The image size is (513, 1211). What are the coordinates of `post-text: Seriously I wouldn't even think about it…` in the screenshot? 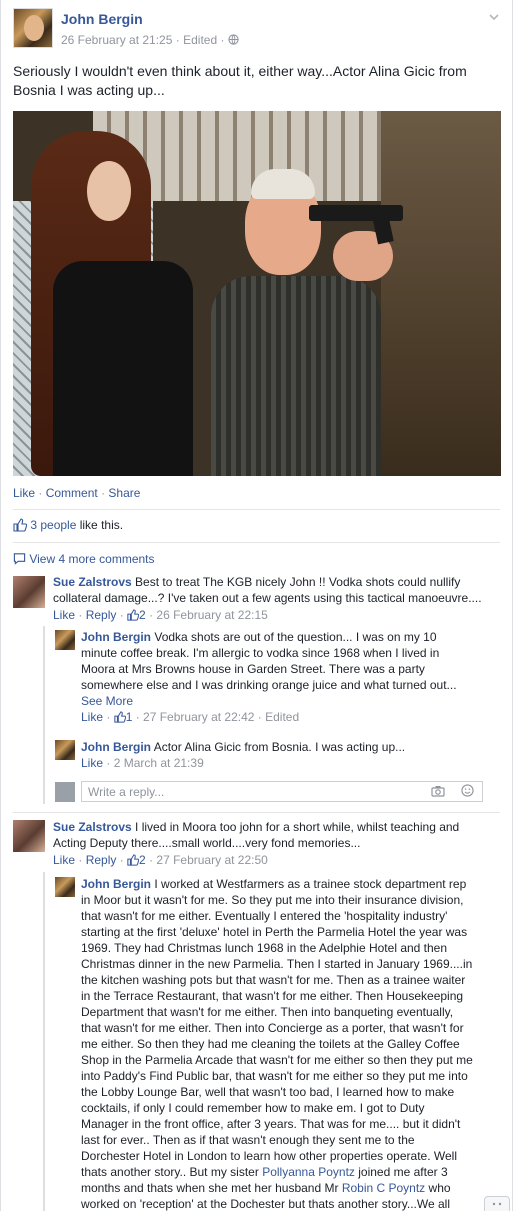 It's located at (240, 80).